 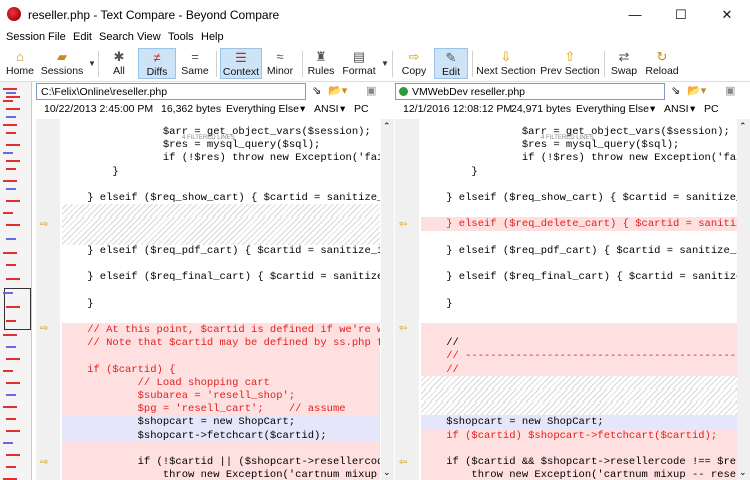 What do you see at coordinates (743, 299) in the screenshot?
I see `right-vertical-scrollbar: ⌃ ⌄` at bounding box center [743, 299].